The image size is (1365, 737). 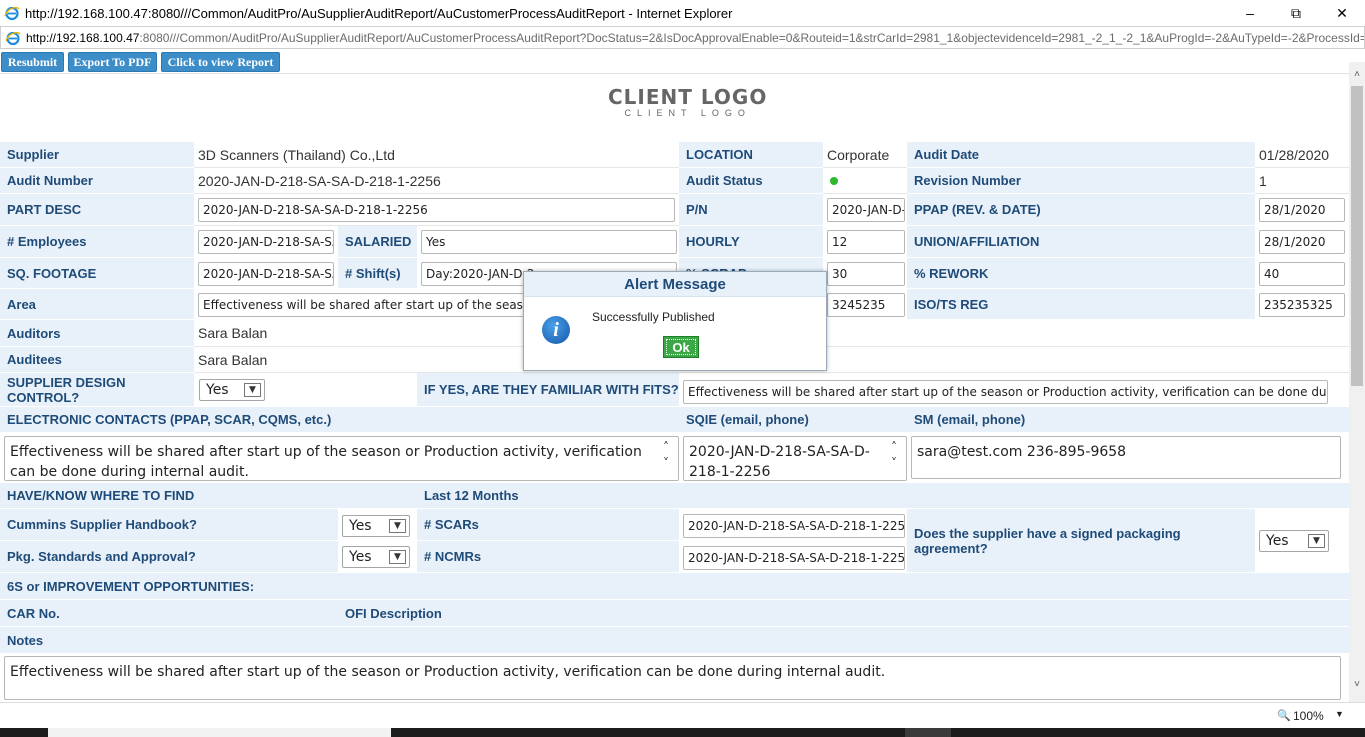 What do you see at coordinates (220, 62) in the screenshot?
I see `view-report-button: Click to view Report` at bounding box center [220, 62].